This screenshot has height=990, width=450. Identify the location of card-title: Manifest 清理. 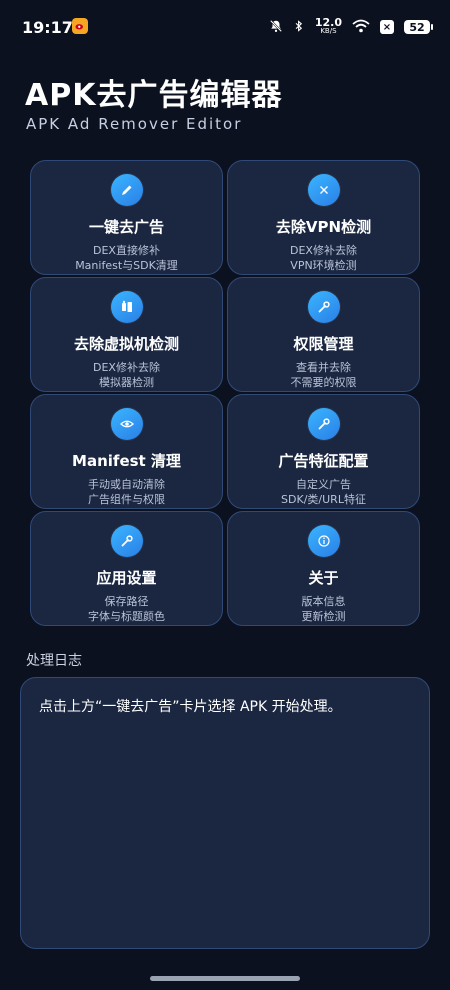
(126, 461).